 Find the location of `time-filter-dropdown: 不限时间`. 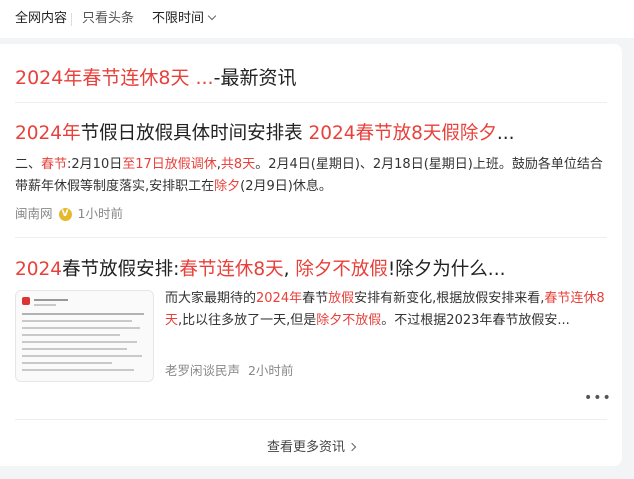

time-filter-dropdown: 不限时间 is located at coordinates (184, 19).